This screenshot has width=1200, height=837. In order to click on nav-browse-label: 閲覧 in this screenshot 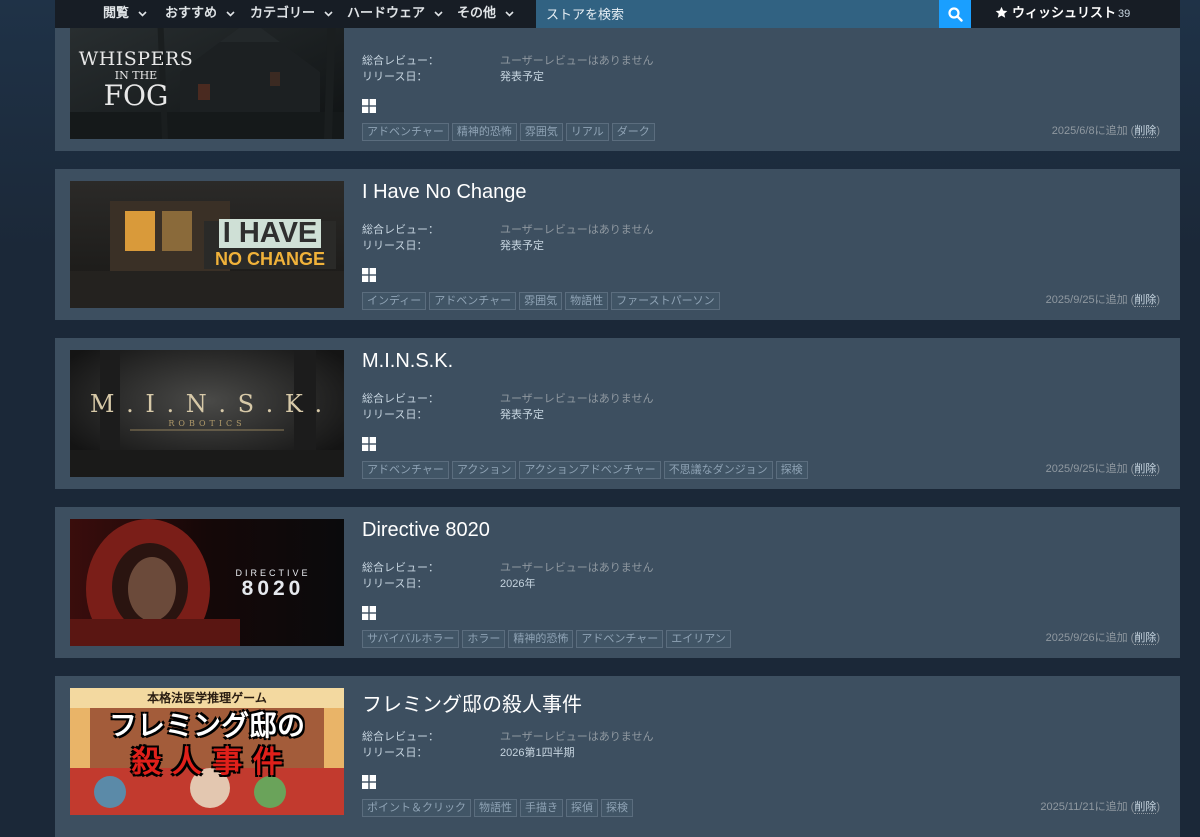, I will do `click(116, 12)`.